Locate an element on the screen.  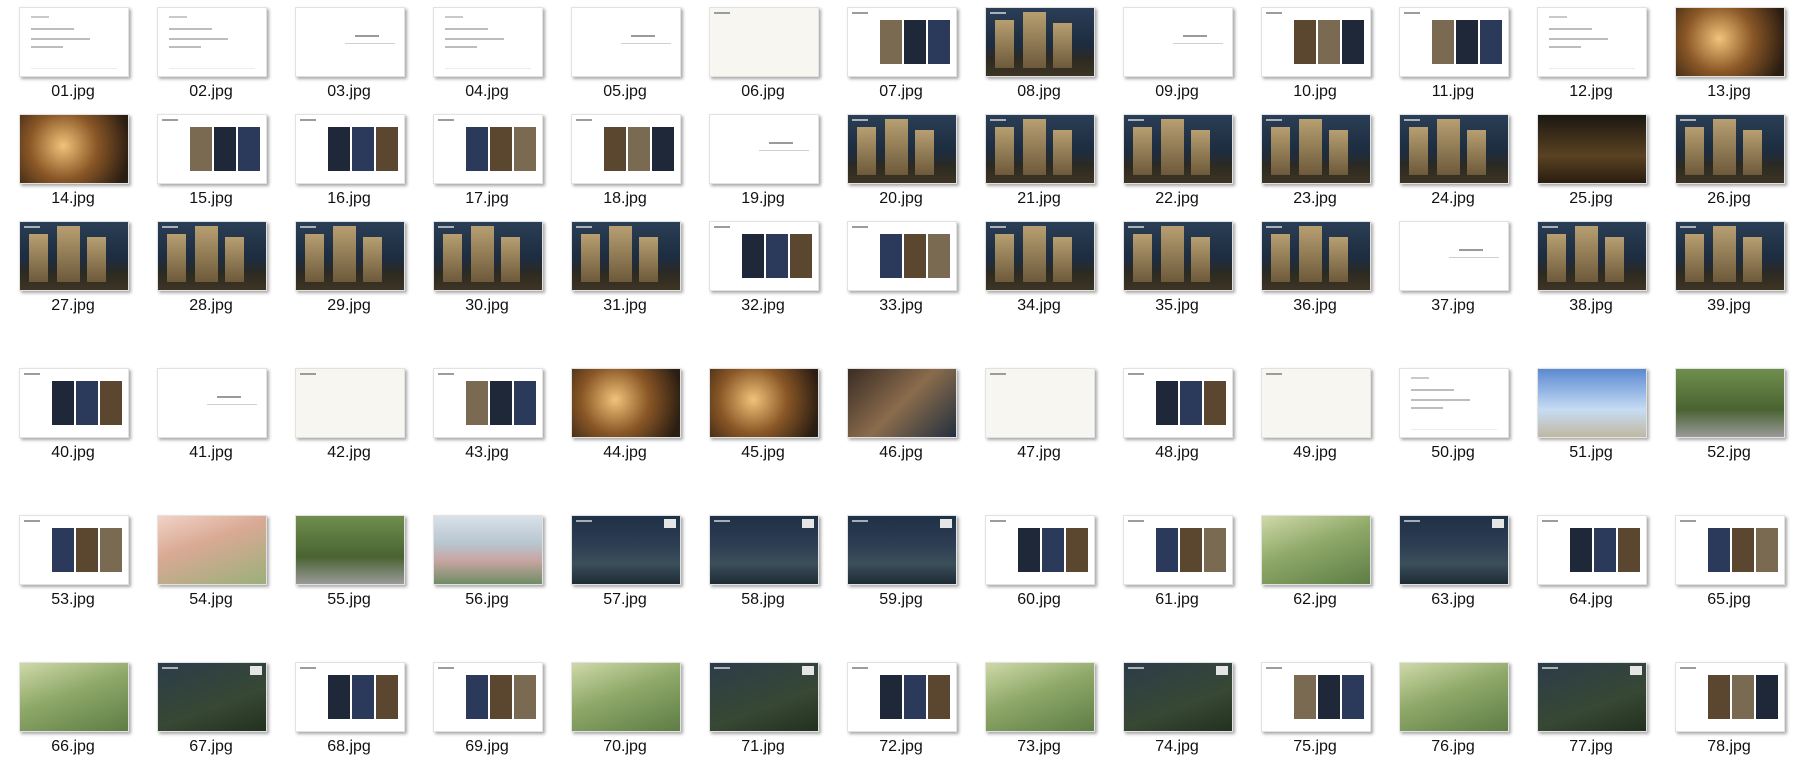
file-name-label: 18.jpg is located at coordinates (625, 199).